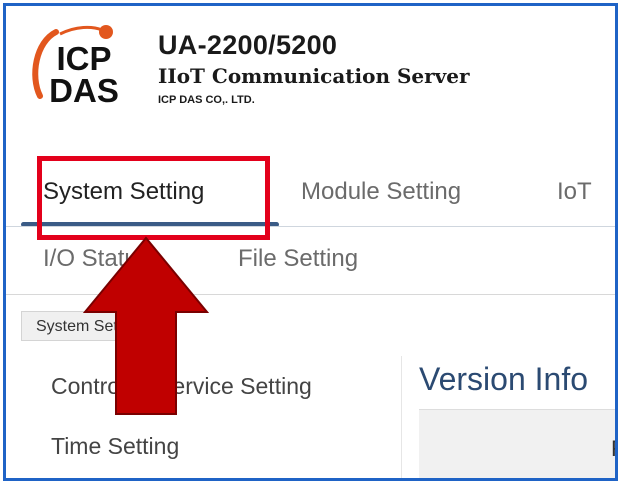  I want to click on tab-iot: IoT, so click(574, 192).